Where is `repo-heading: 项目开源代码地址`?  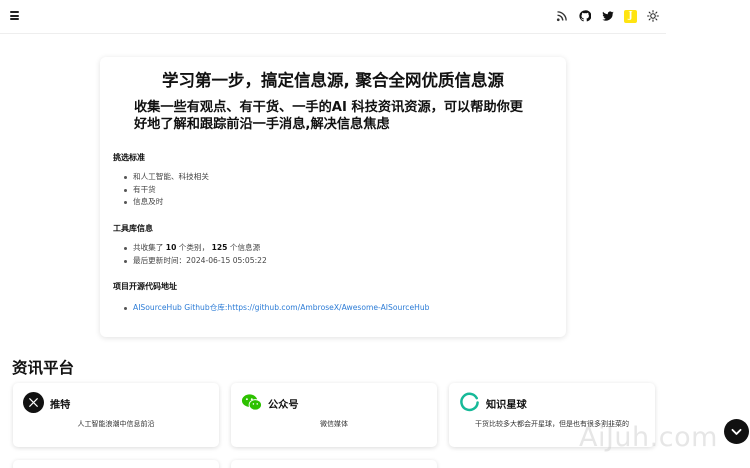 repo-heading: 项目开源代码地址 is located at coordinates (145, 286).